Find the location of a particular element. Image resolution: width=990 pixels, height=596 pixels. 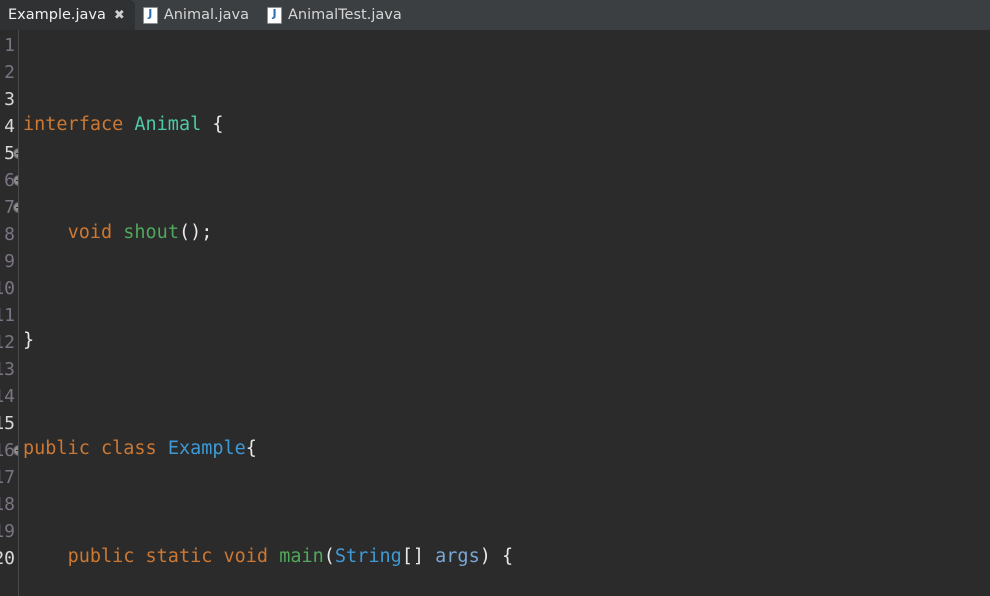

line-number: 9 is located at coordinates (9, 261).